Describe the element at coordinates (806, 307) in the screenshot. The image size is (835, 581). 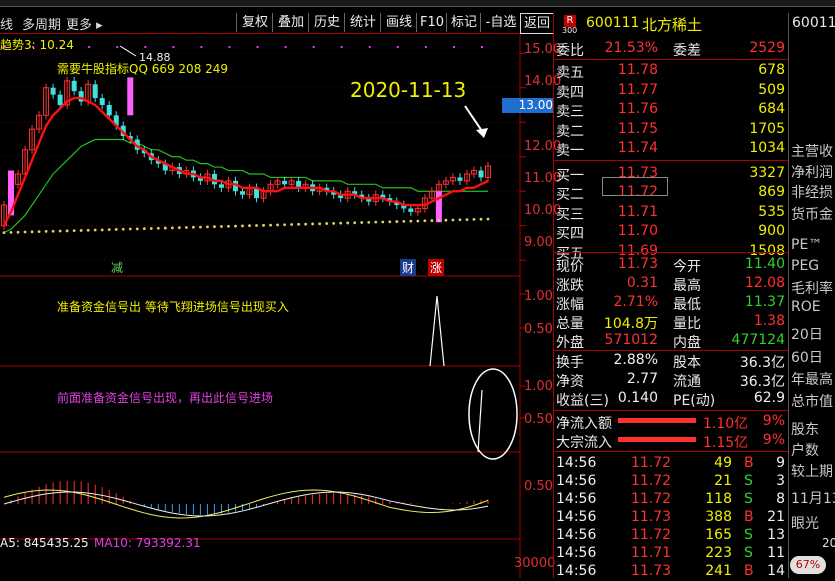
I see `side-item: ROE` at that location.